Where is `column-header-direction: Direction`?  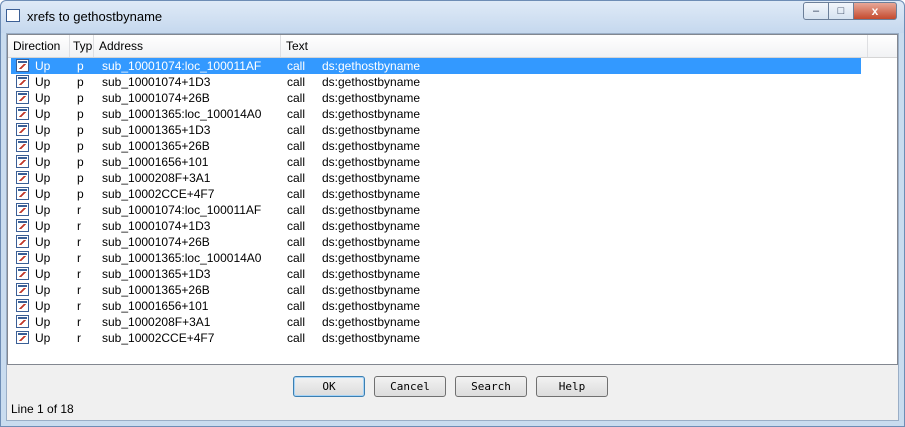 column-header-direction: Direction is located at coordinates (39, 46).